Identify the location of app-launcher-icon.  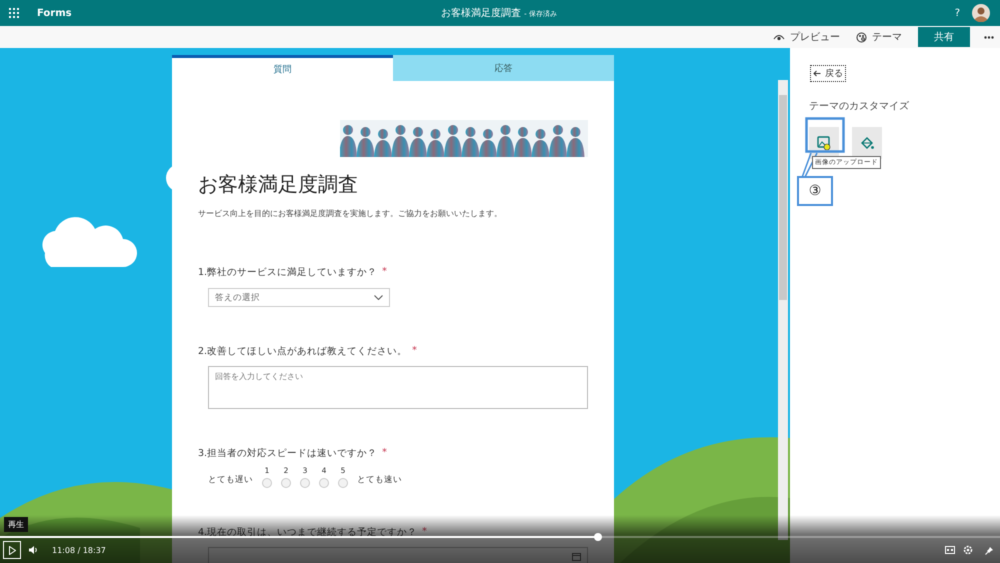
(14, 13).